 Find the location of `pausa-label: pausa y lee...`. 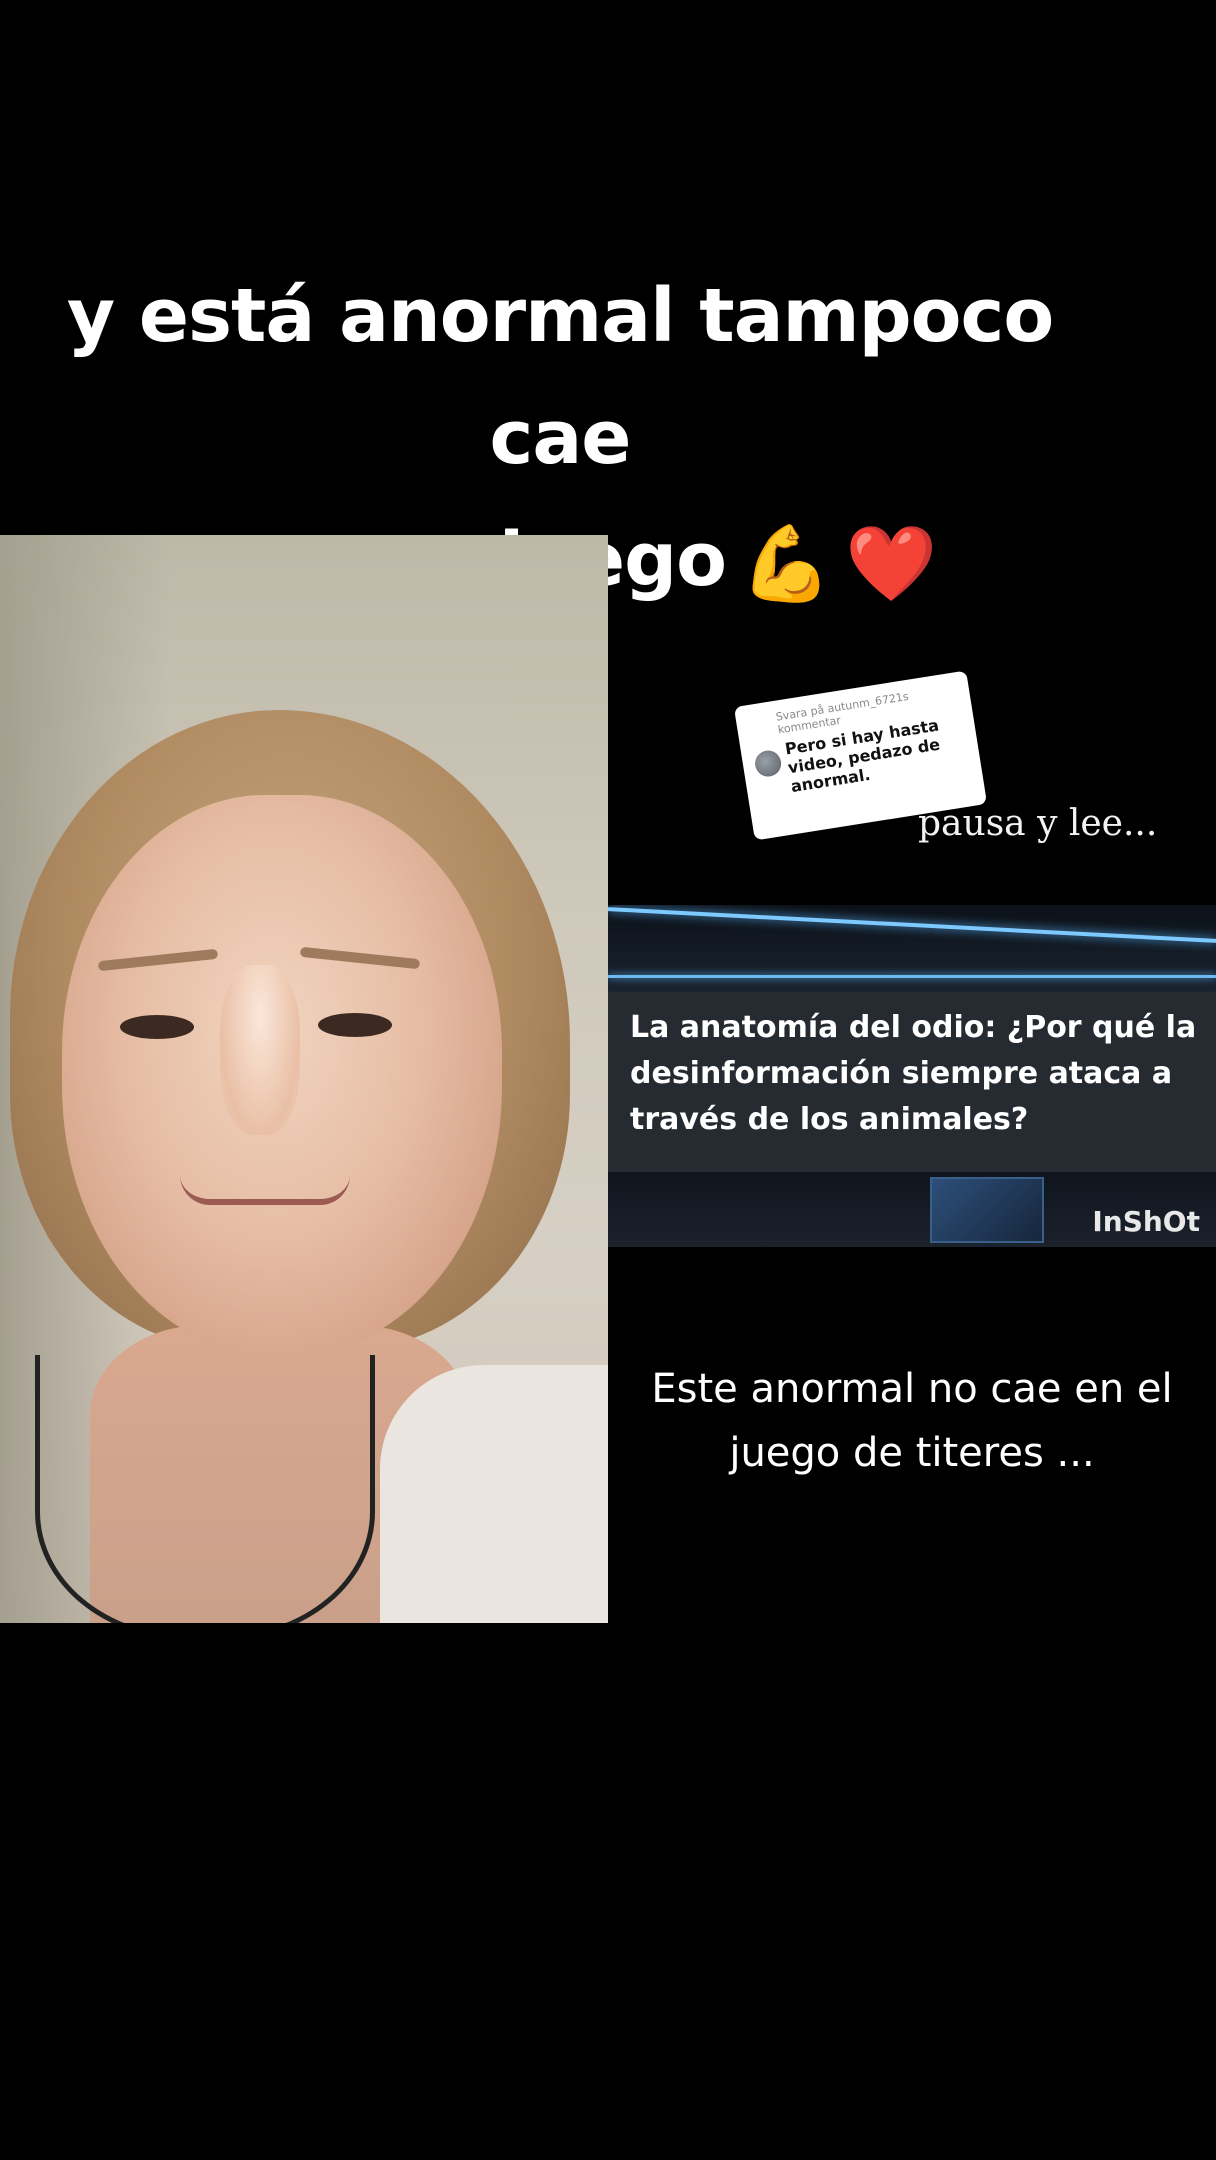

pausa-label: pausa y lee... is located at coordinates (1038, 823).